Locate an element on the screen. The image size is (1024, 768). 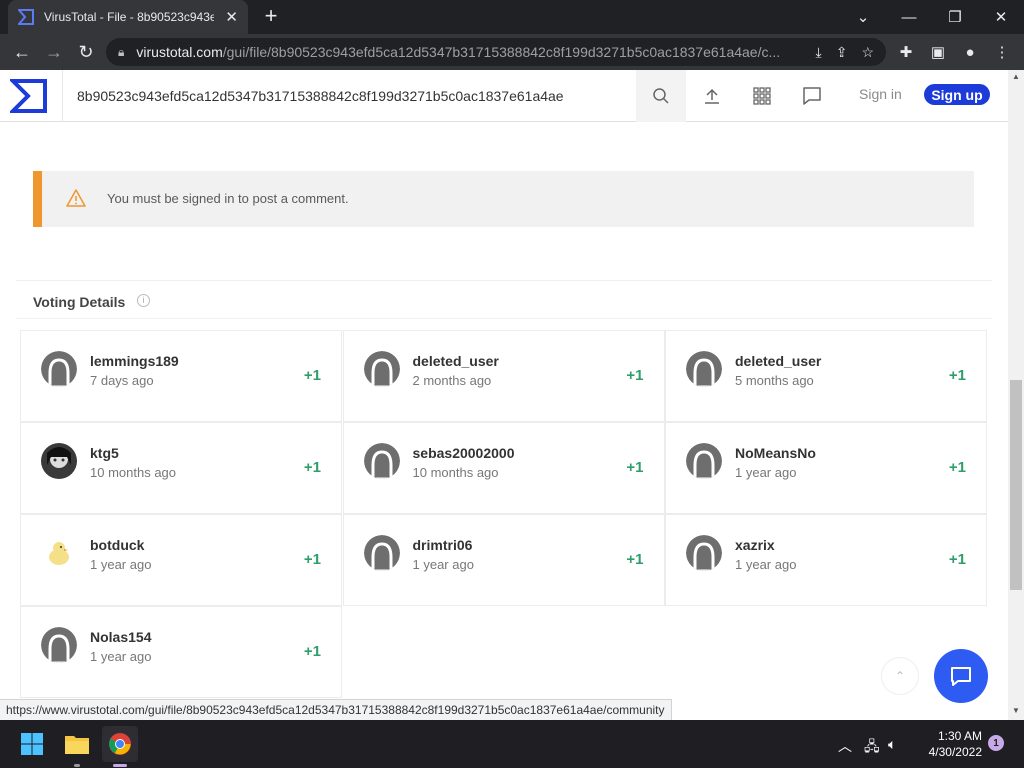
voter-username: sebas20002000 is located at coordinates (464, 453).